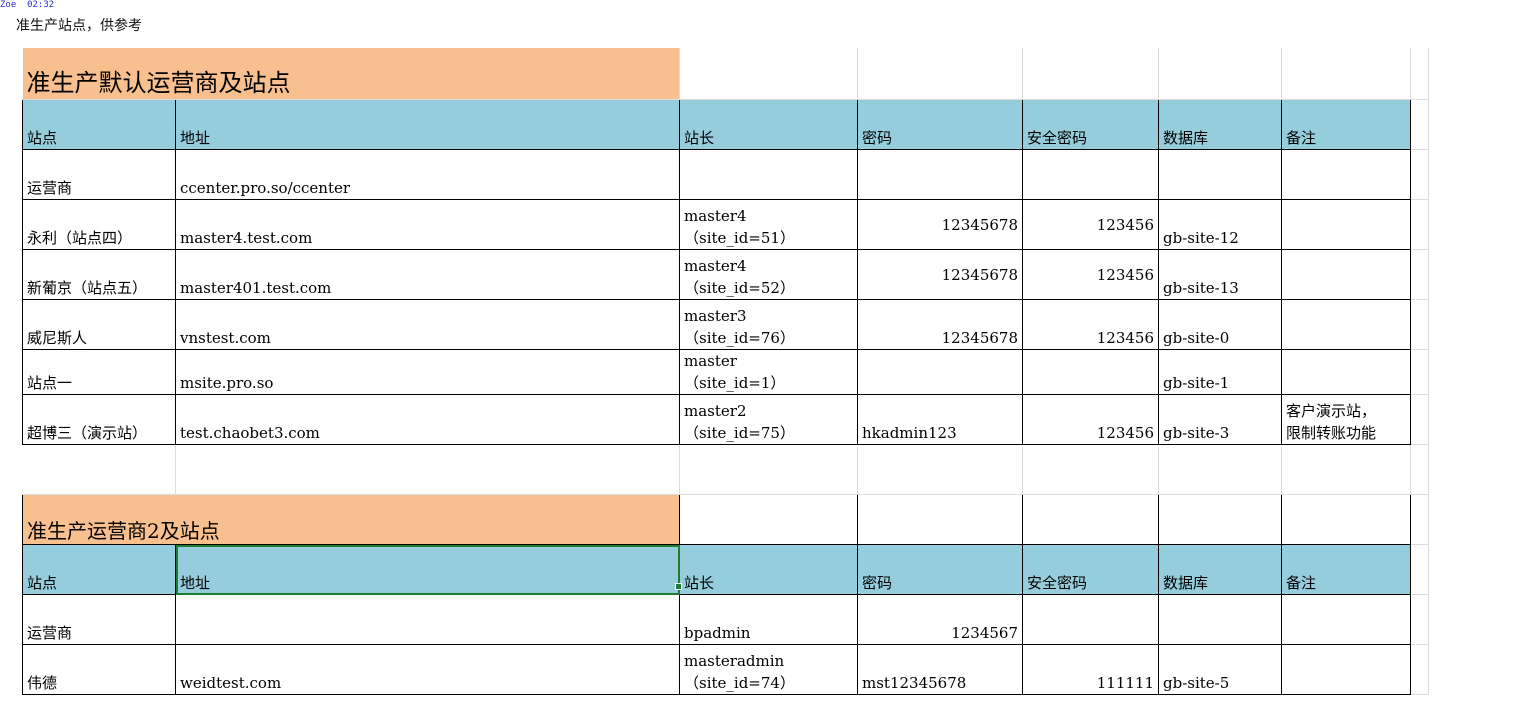  What do you see at coordinates (940, 669) in the screenshot?
I see `cell-password: mst12345678` at bounding box center [940, 669].